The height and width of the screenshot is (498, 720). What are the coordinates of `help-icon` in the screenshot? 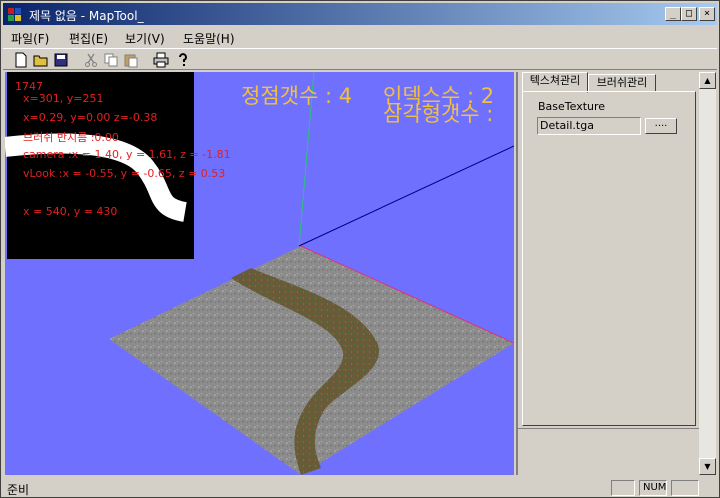 It's located at (183, 60).